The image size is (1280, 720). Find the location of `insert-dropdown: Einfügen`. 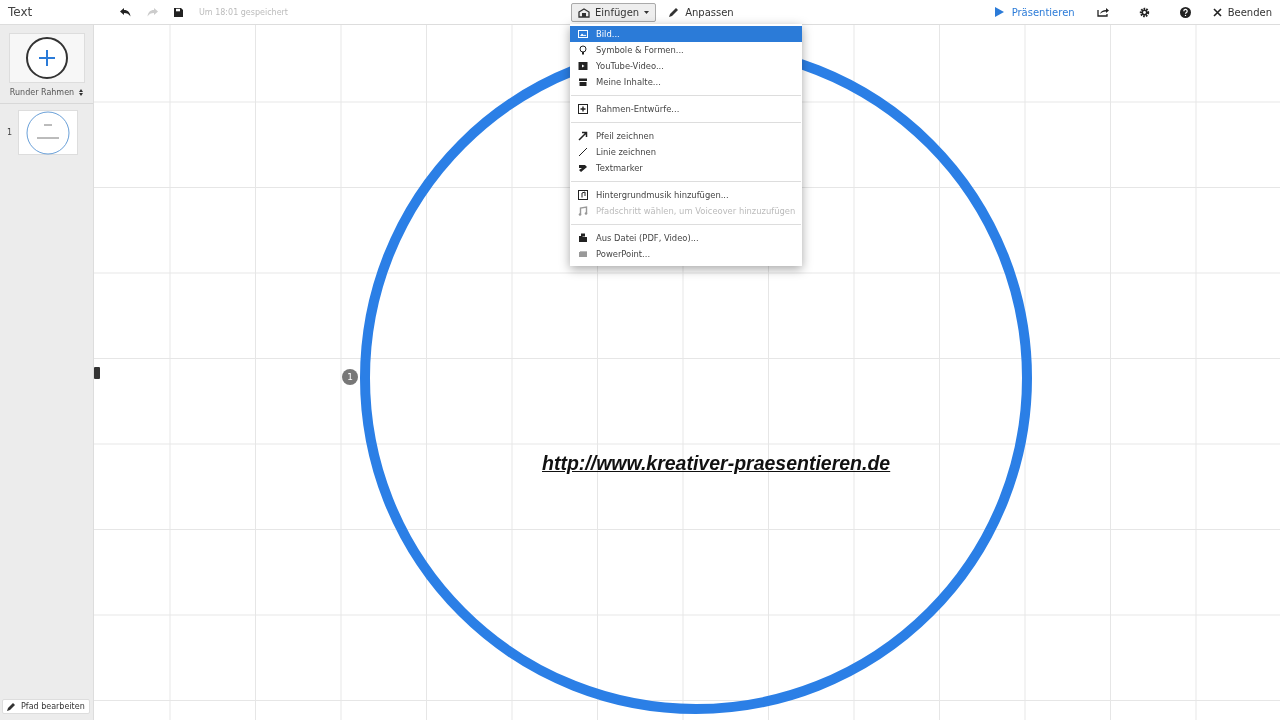

insert-dropdown: Einfügen is located at coordinates (614, 12).